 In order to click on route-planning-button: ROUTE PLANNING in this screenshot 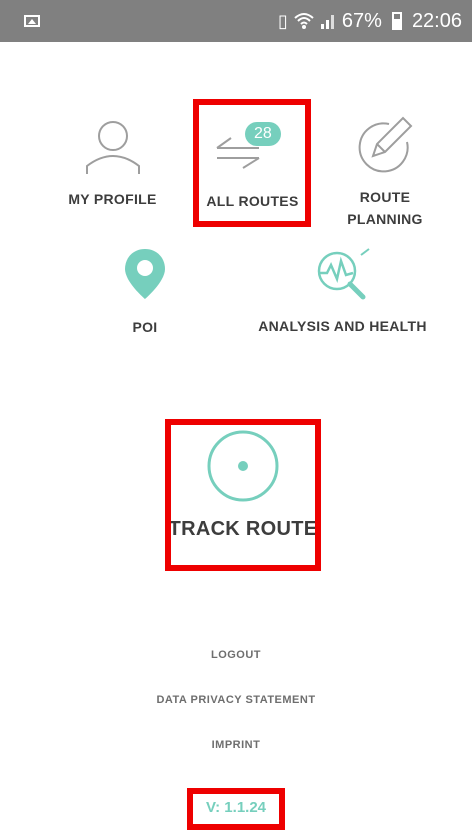, I will do `click(385, 172)`.